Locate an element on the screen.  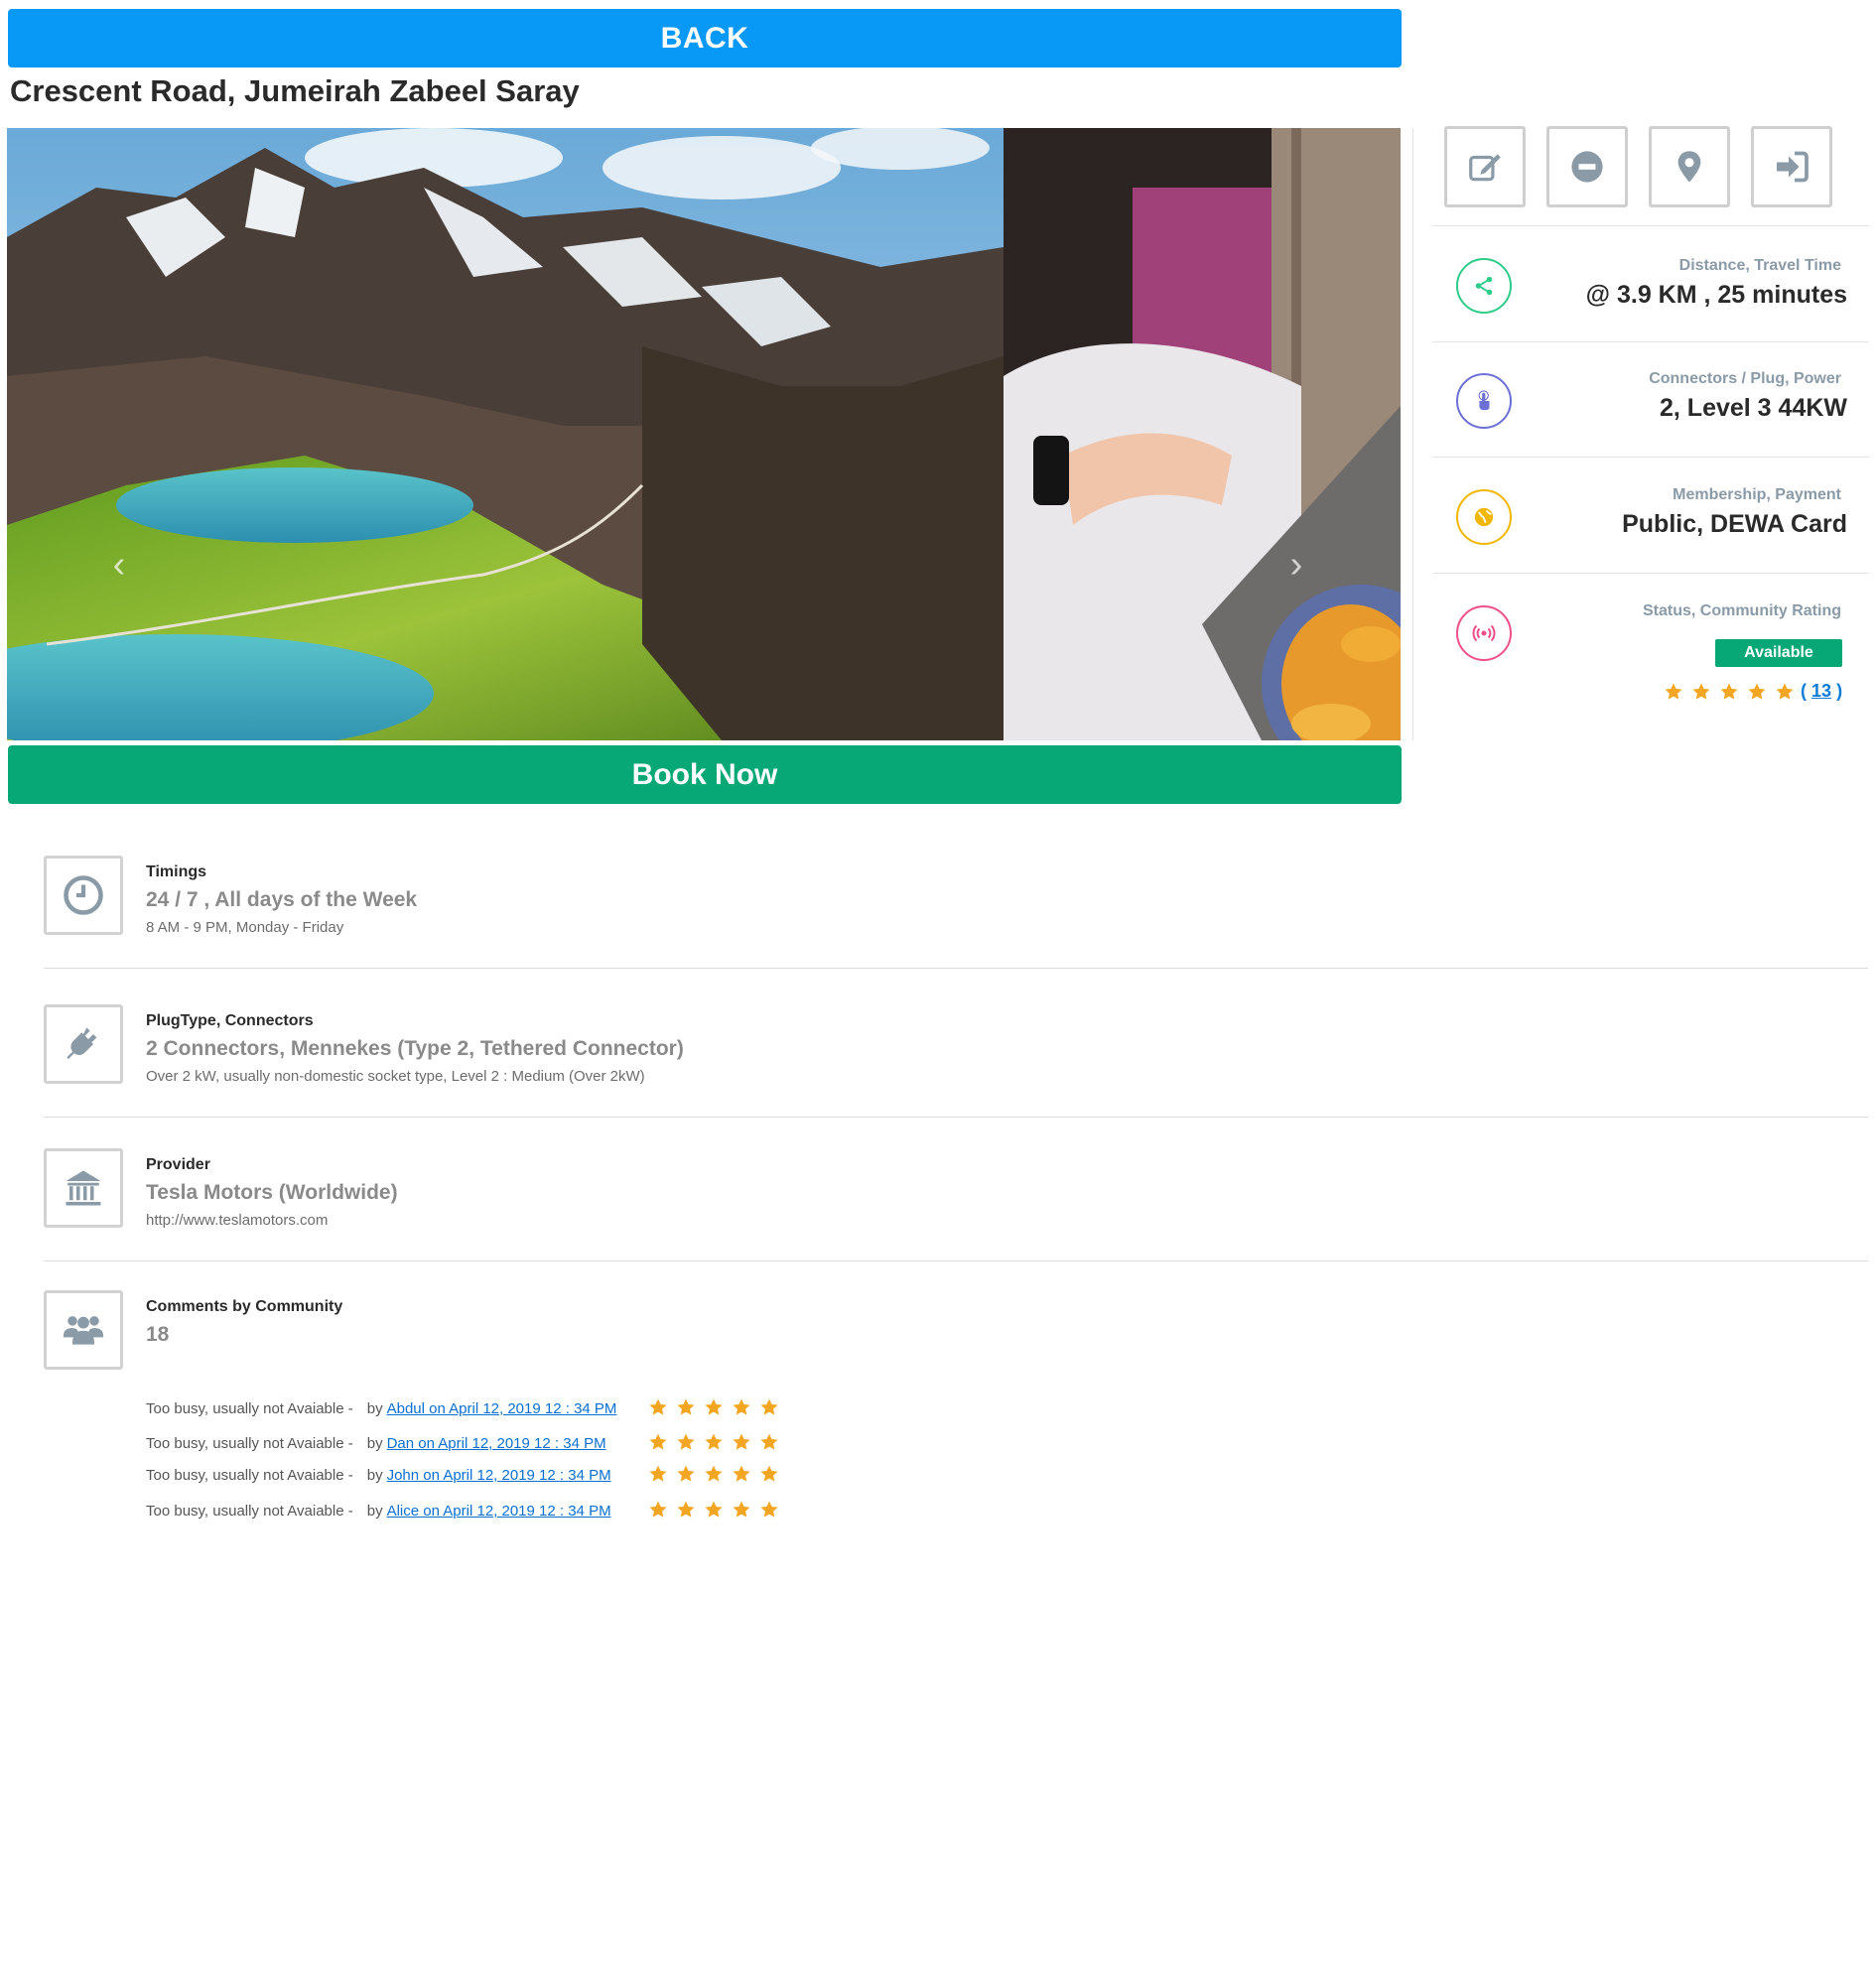
location-button is located at coordinates (1689, 167).